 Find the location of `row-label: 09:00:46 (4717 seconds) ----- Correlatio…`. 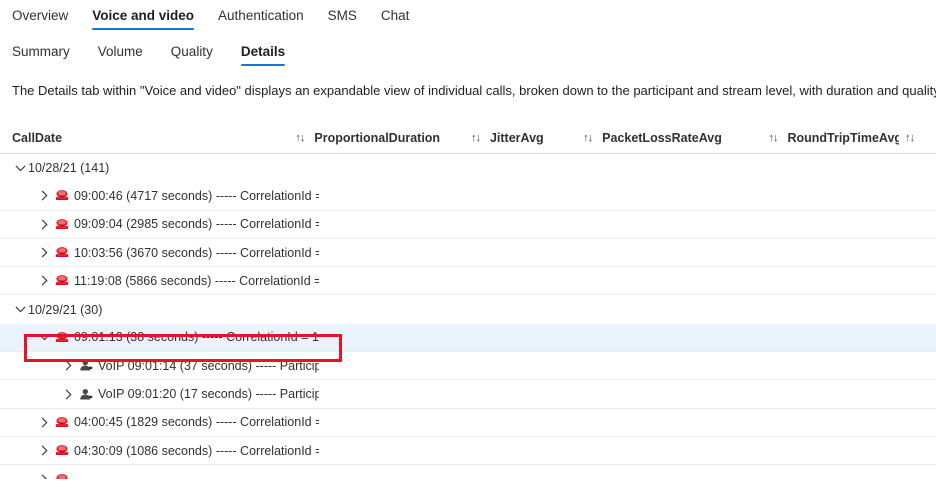

row-label: 09:00:46 (4717 seconds) ----- Correlatio… is located at coordinates (196, 195).